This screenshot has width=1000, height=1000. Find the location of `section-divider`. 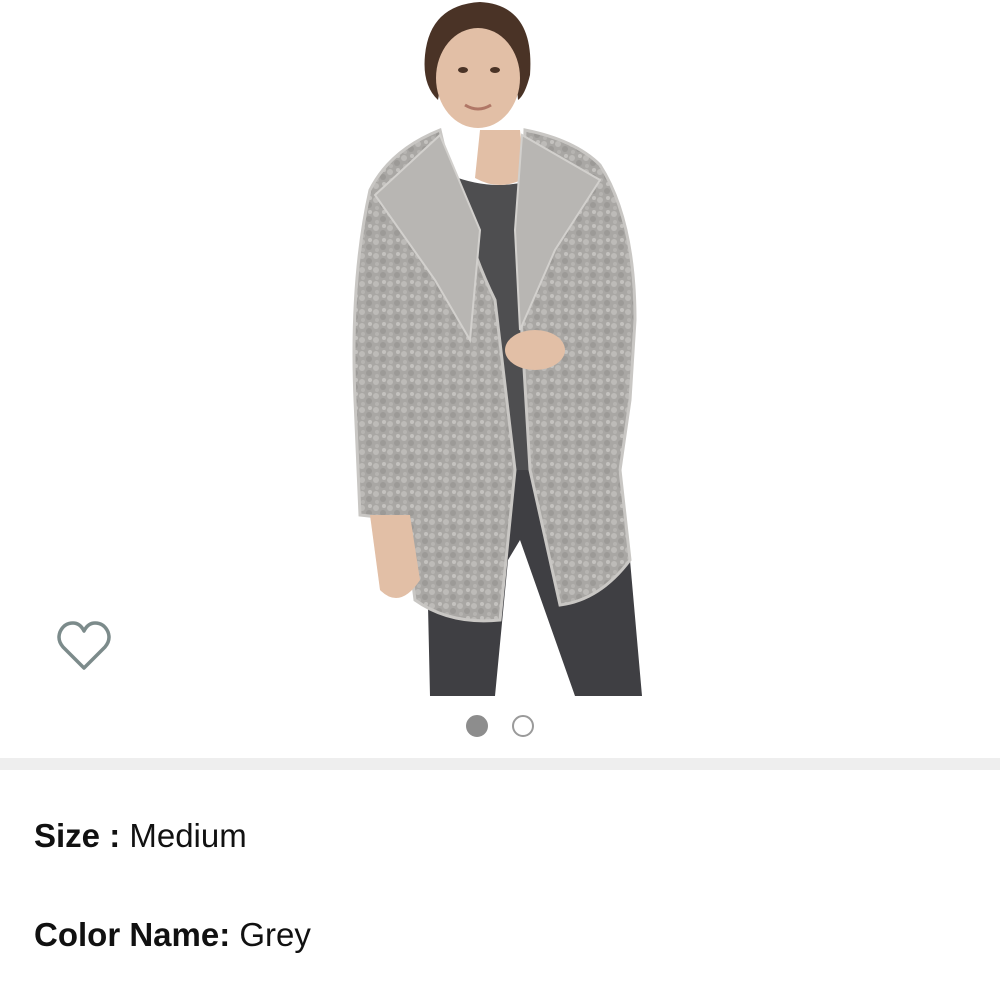

section-divider is located at coordinates (500, 764).